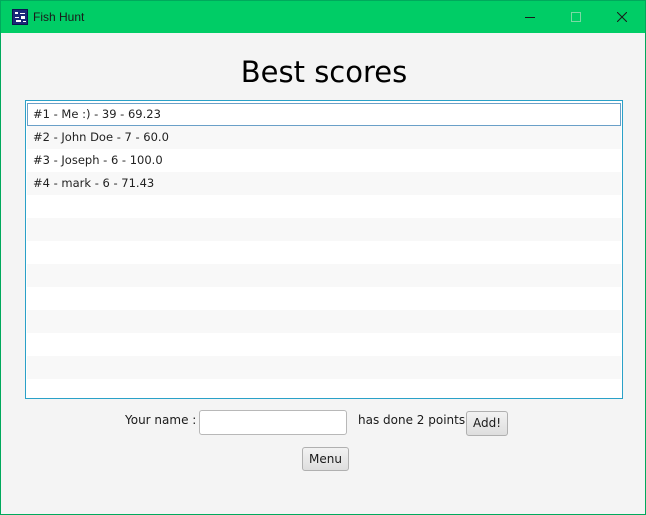  Describe the element at coordinates (325, 459) in the screenshot. I see `menu-button: Menu` at that location.